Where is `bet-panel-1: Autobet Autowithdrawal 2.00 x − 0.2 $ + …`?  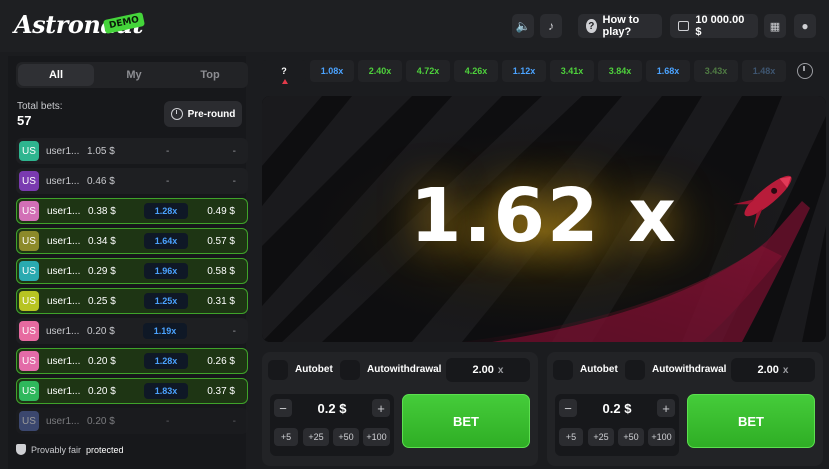 bet-panel-1: Autobet Autowithdrawal 2.00 x − 0.2 $ + … is located at coordinates (400, 409).